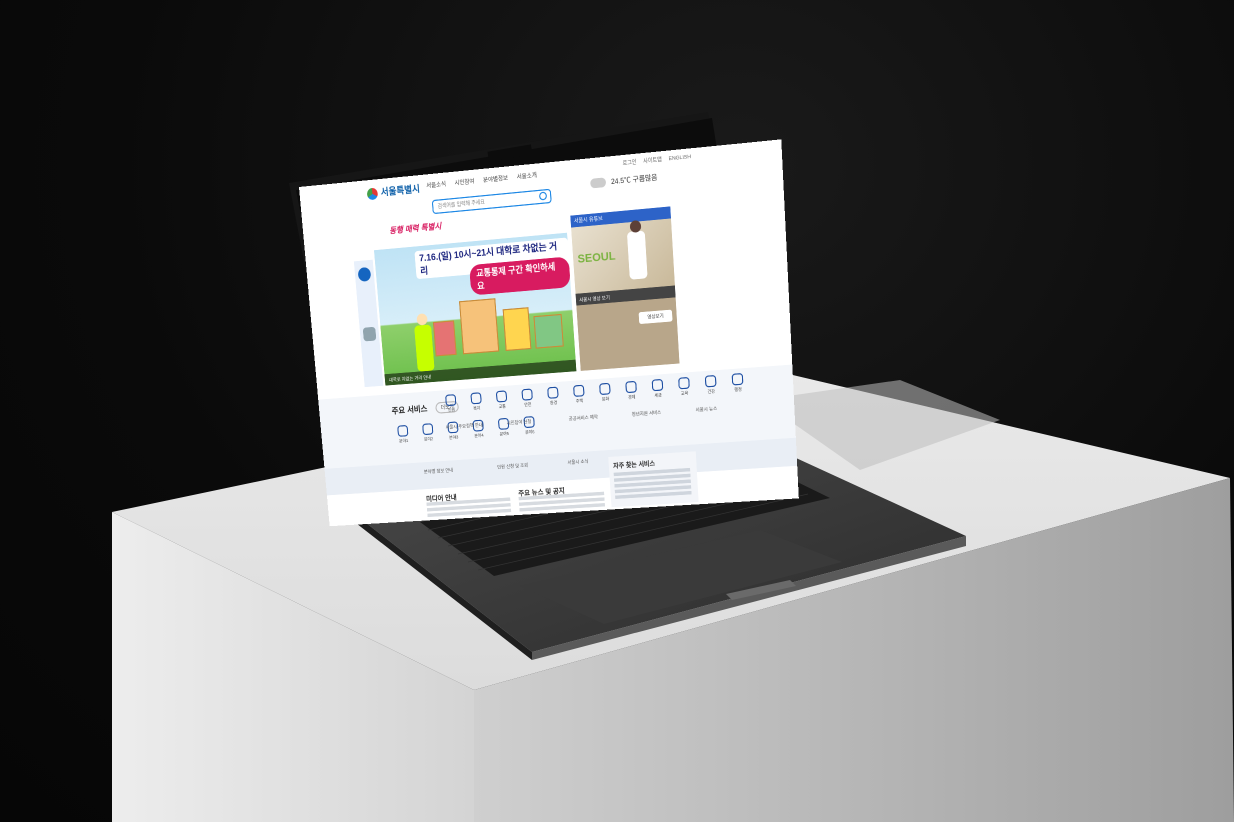 Image resolution: width=1234 pixels, height=822 pixels. I want to click on service-item: 경제, so click(631, 390).